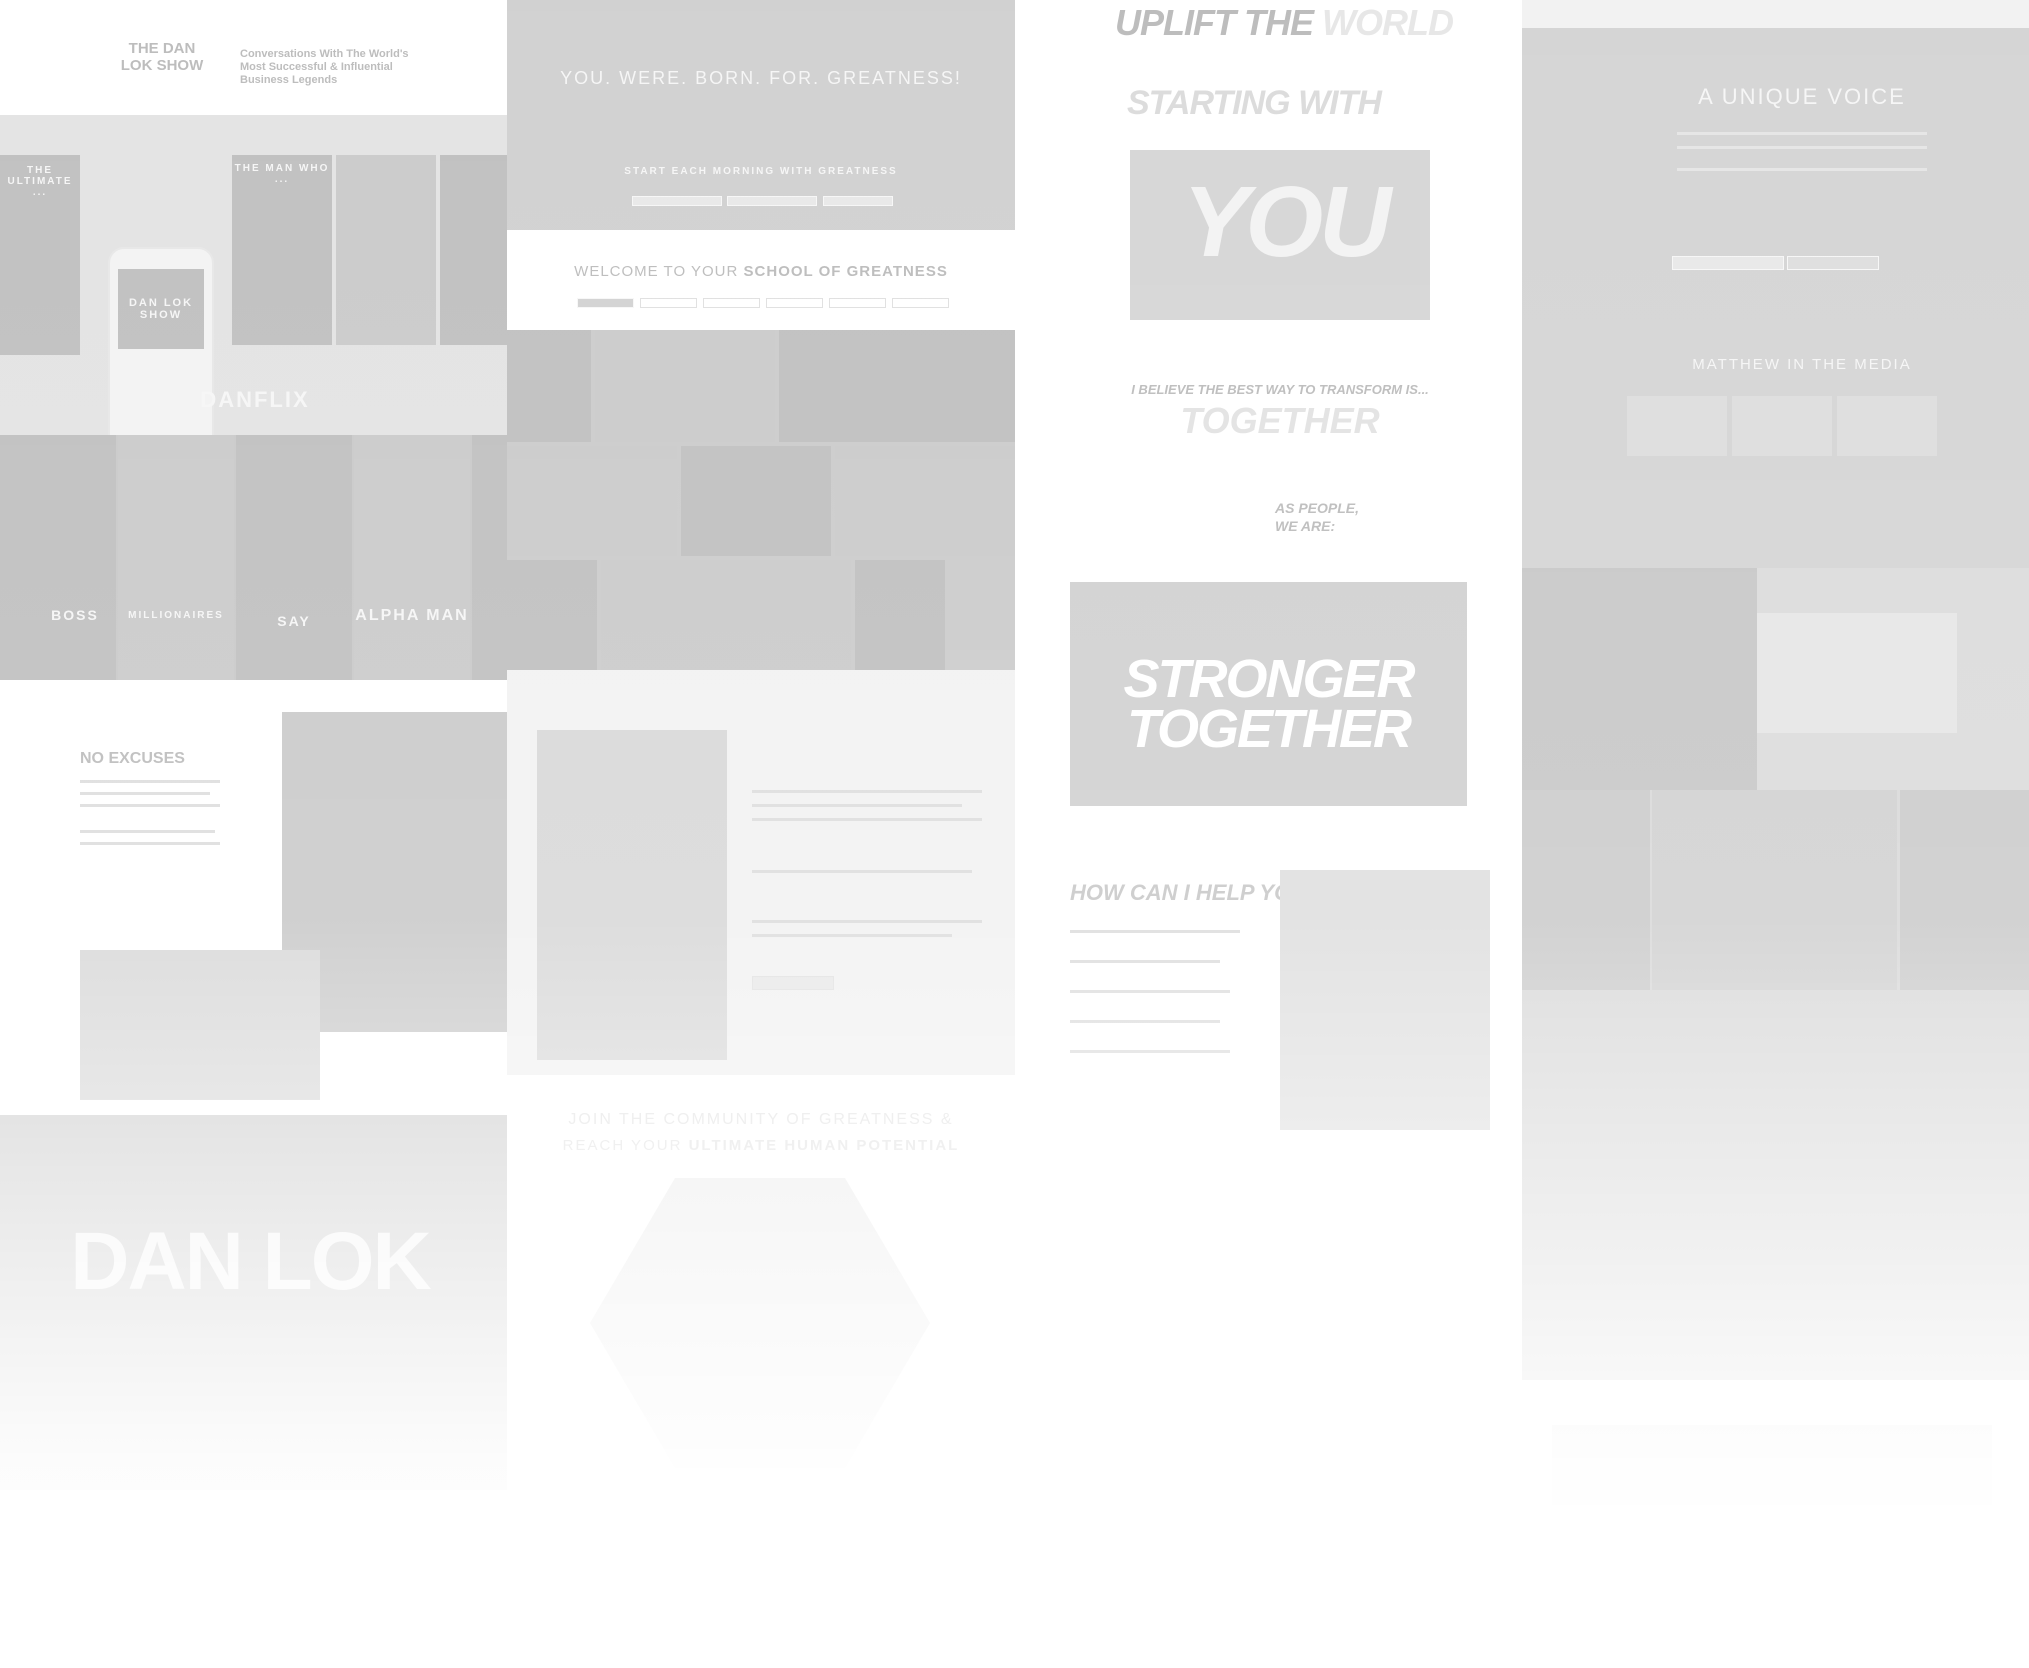 Image resolution: width=2029 pixels, height=1668 pixels. Describe the element at coordinates (176, 615) in the screenshot. I see `tile-millionaires: MILLIONAIRES` at that location.